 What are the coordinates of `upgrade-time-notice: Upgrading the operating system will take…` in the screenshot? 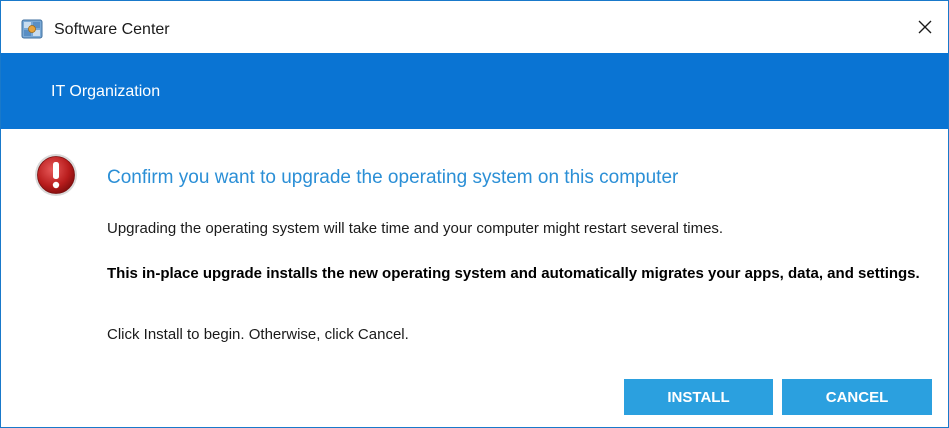 It's located at (415, 228).